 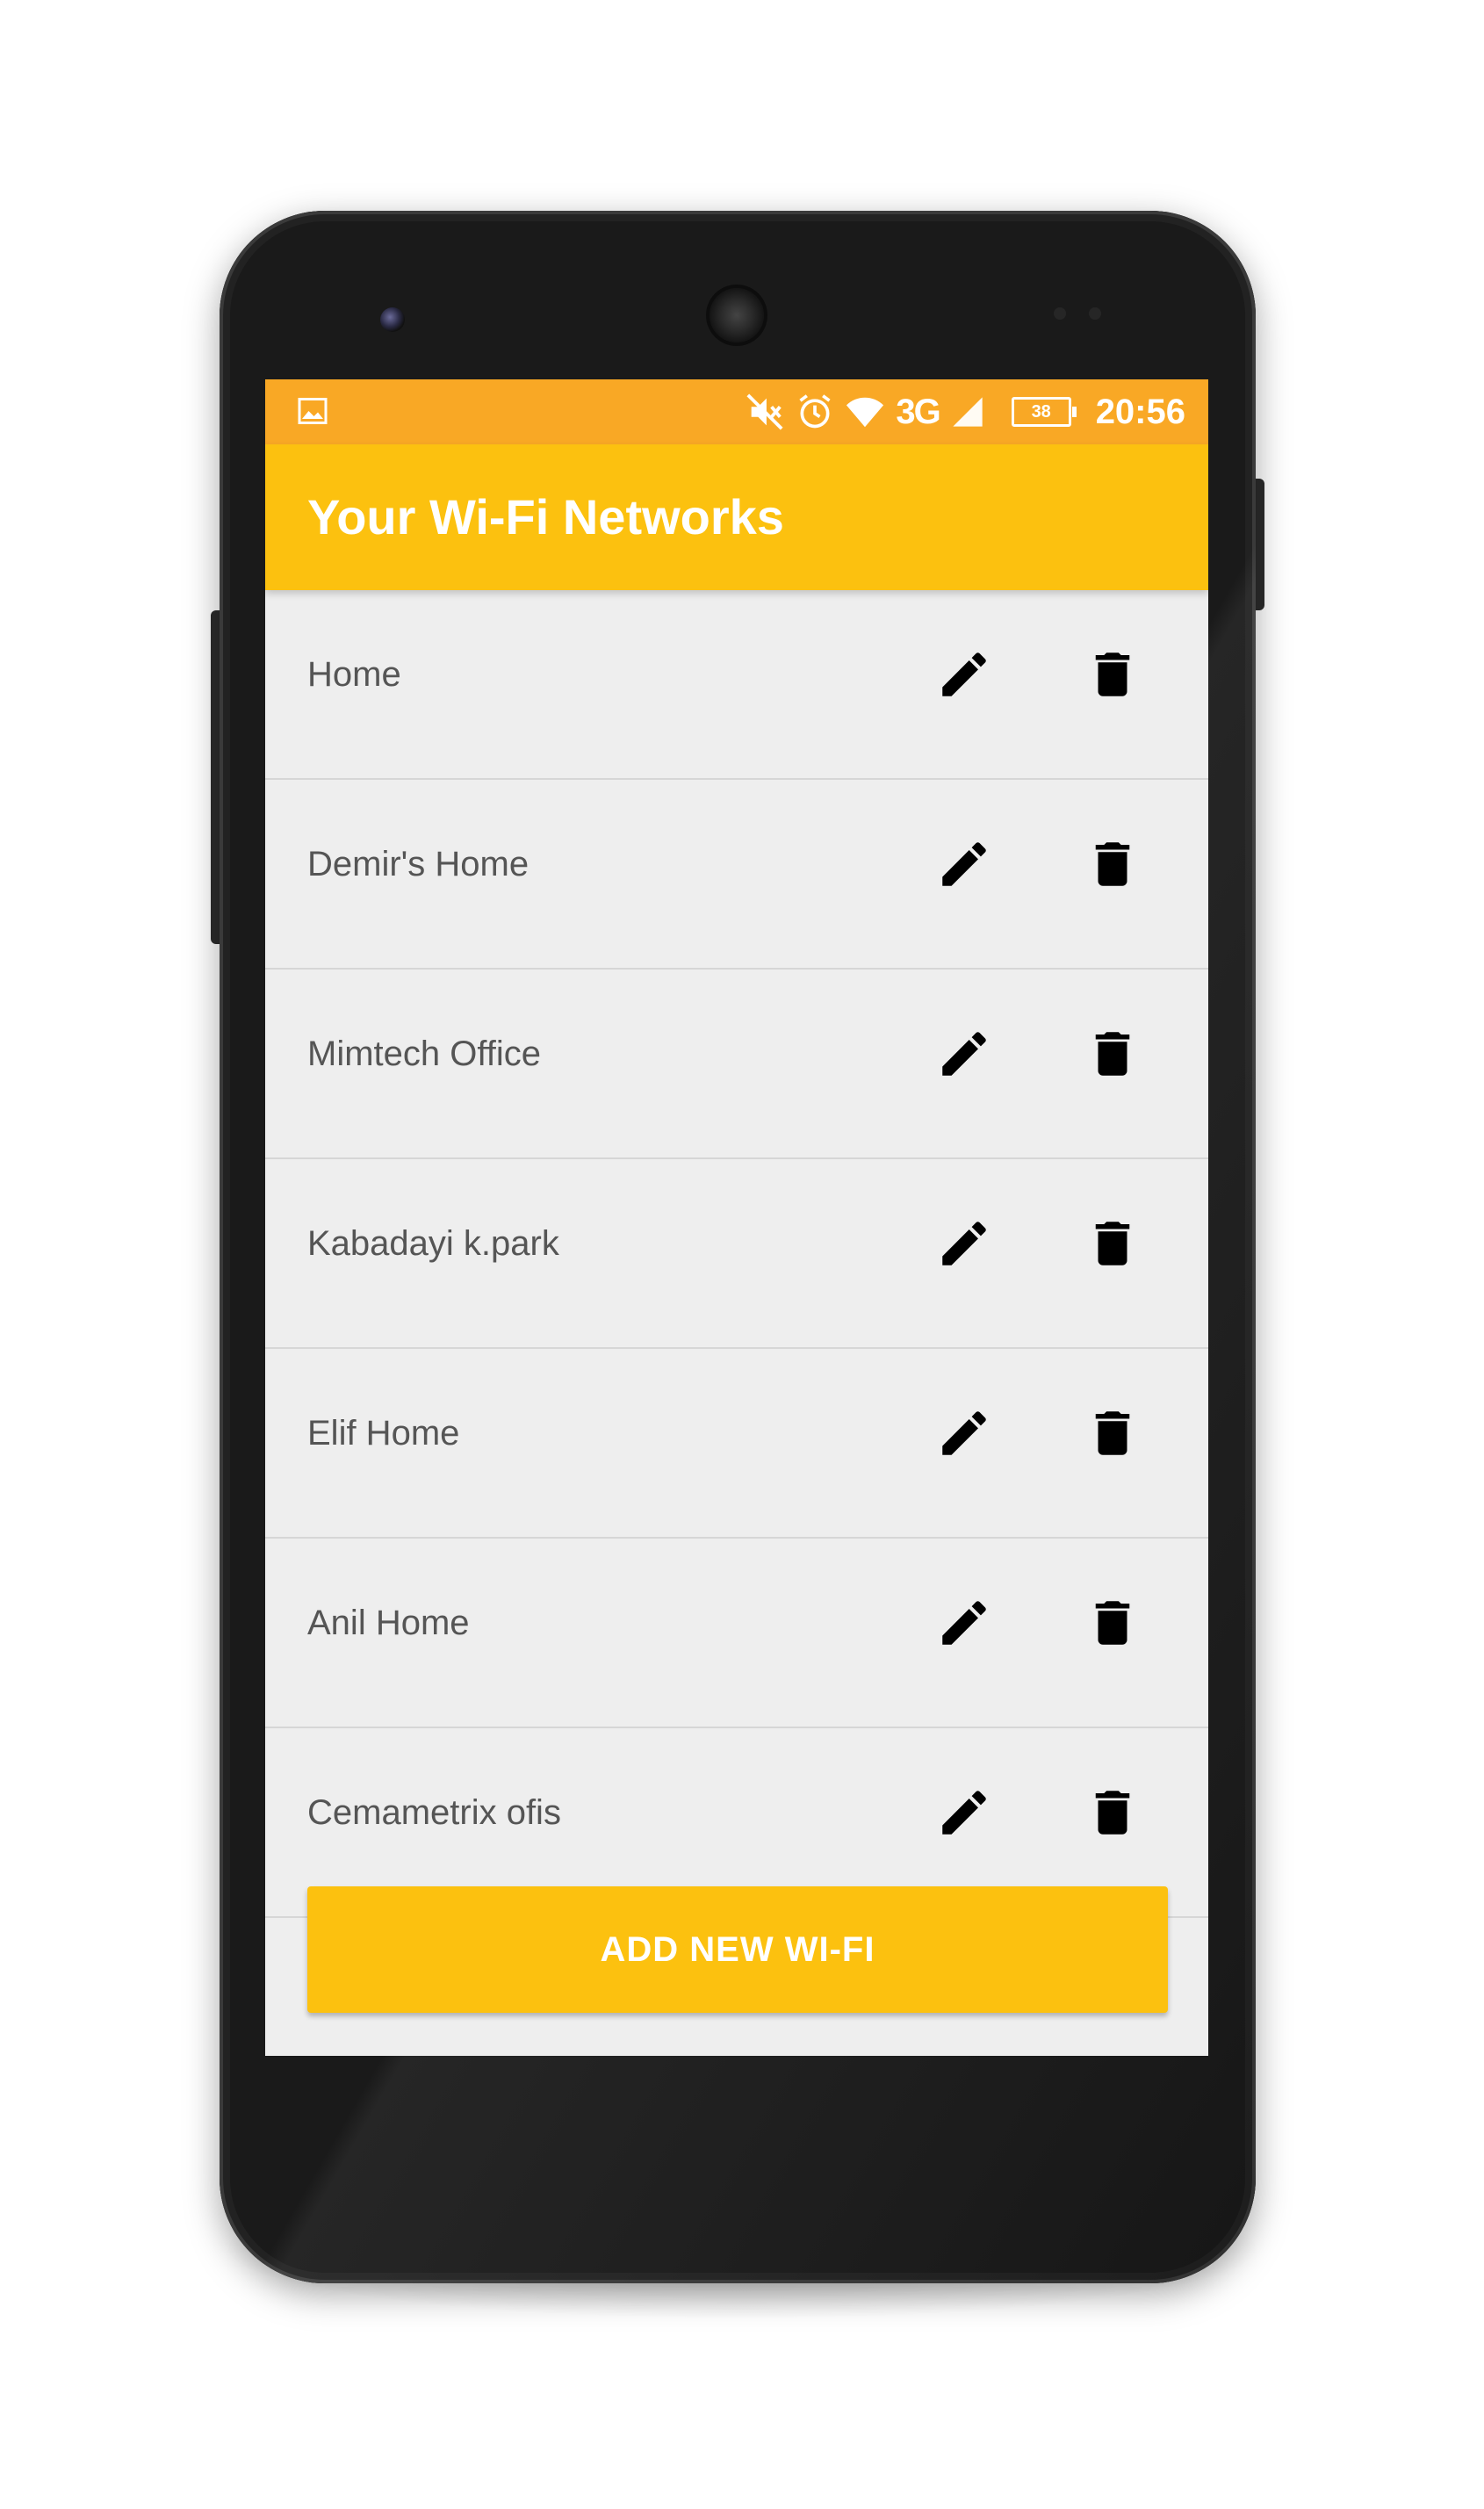 What do you see at coordinates (736, 411) in the screenshot?
I see `status-bar: 3G 38 20:56` at bounding box center [736, 411].